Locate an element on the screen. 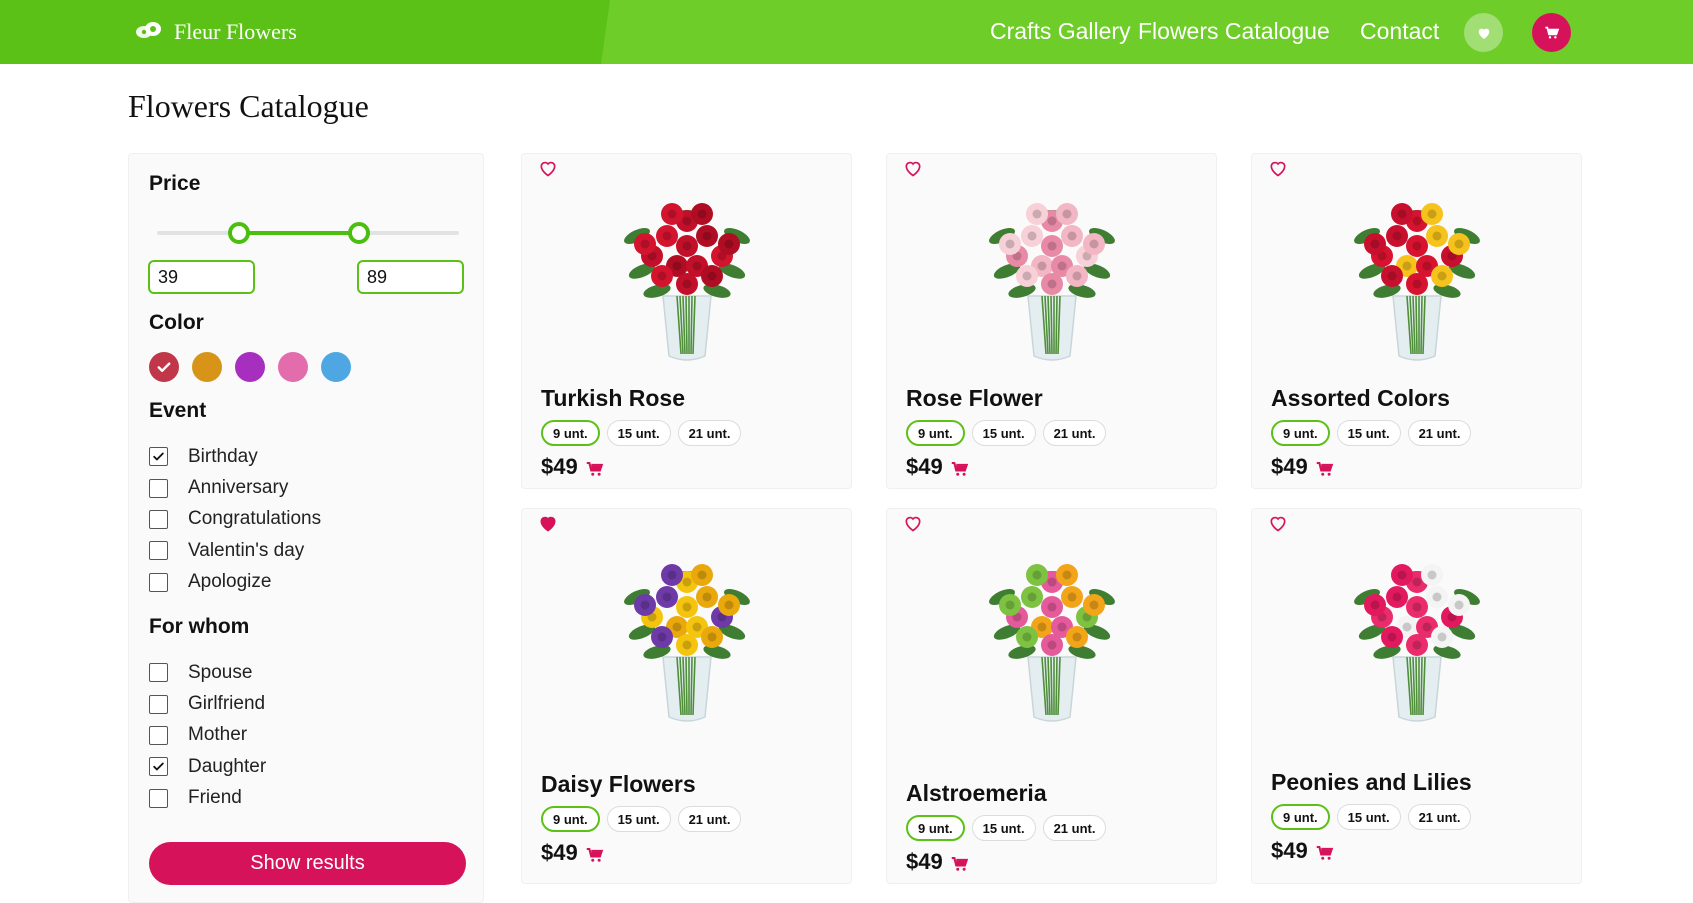 The image size is (1693, 903). for-whom-label: Mother is located at coordinates (218, 735).